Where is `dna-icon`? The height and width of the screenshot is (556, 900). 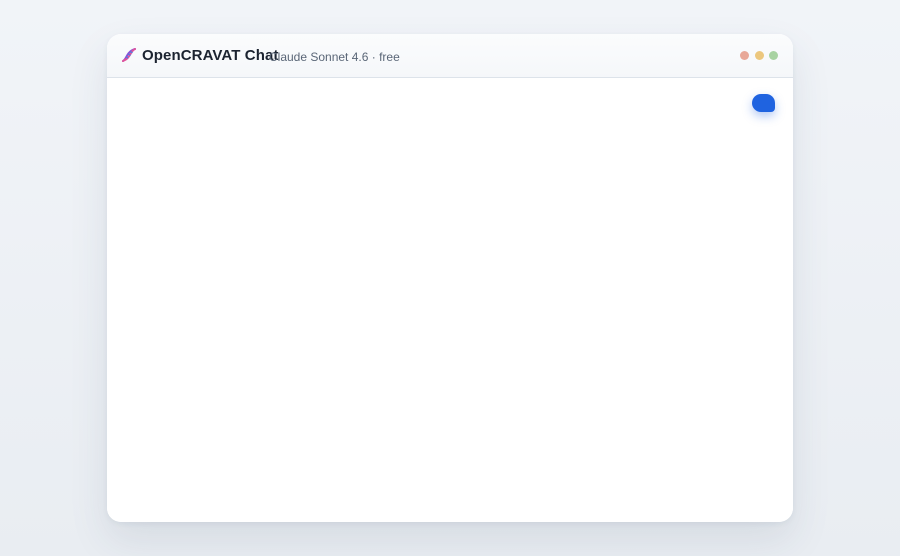 dna-icon is located at coordinates (129, 55).